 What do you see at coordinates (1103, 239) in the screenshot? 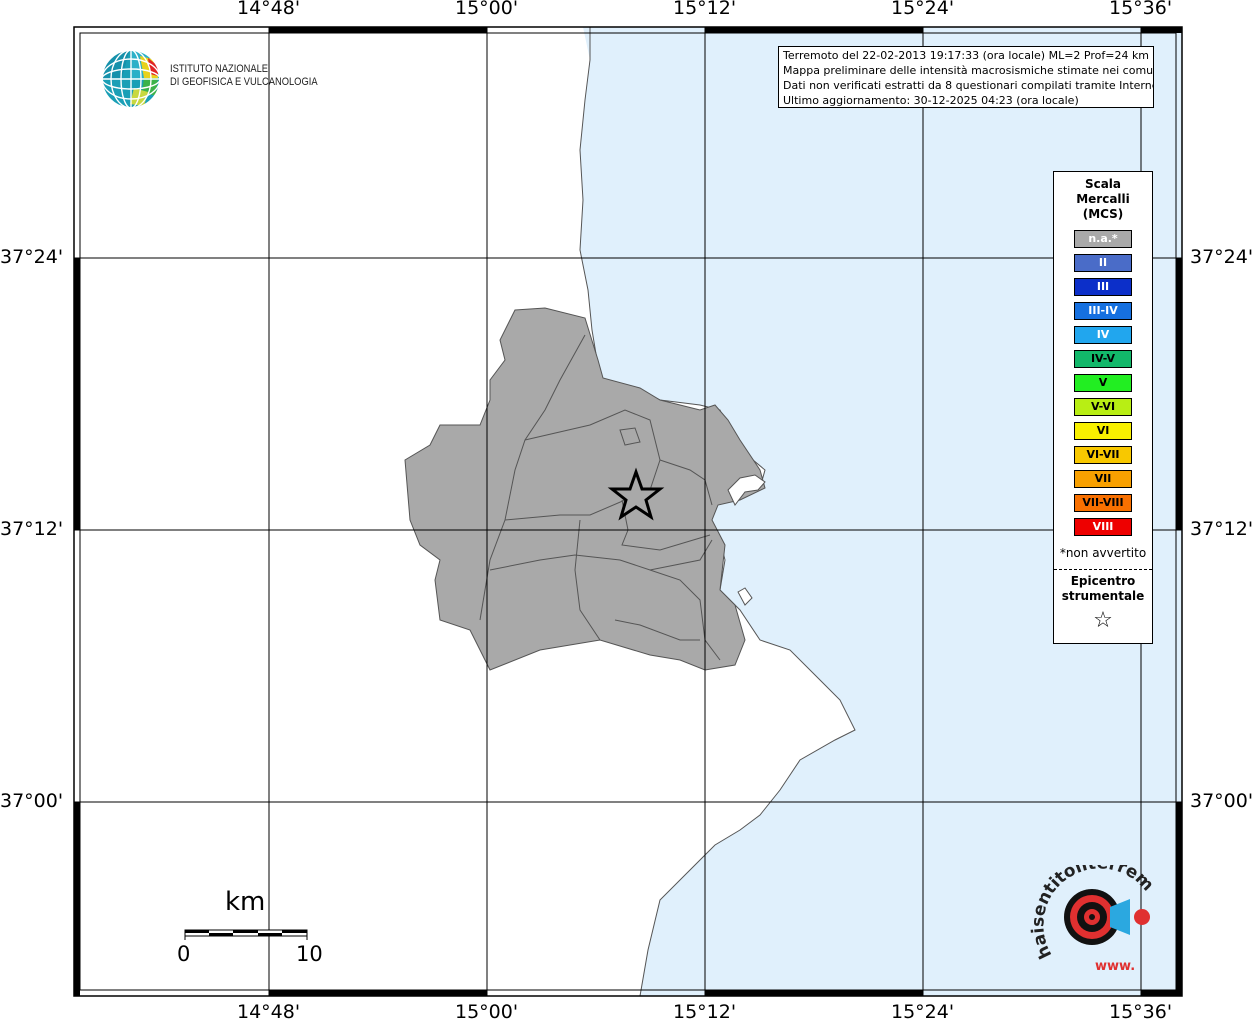
I see `legend-item-0: n.a.*` at bounding box center [1103, 239].